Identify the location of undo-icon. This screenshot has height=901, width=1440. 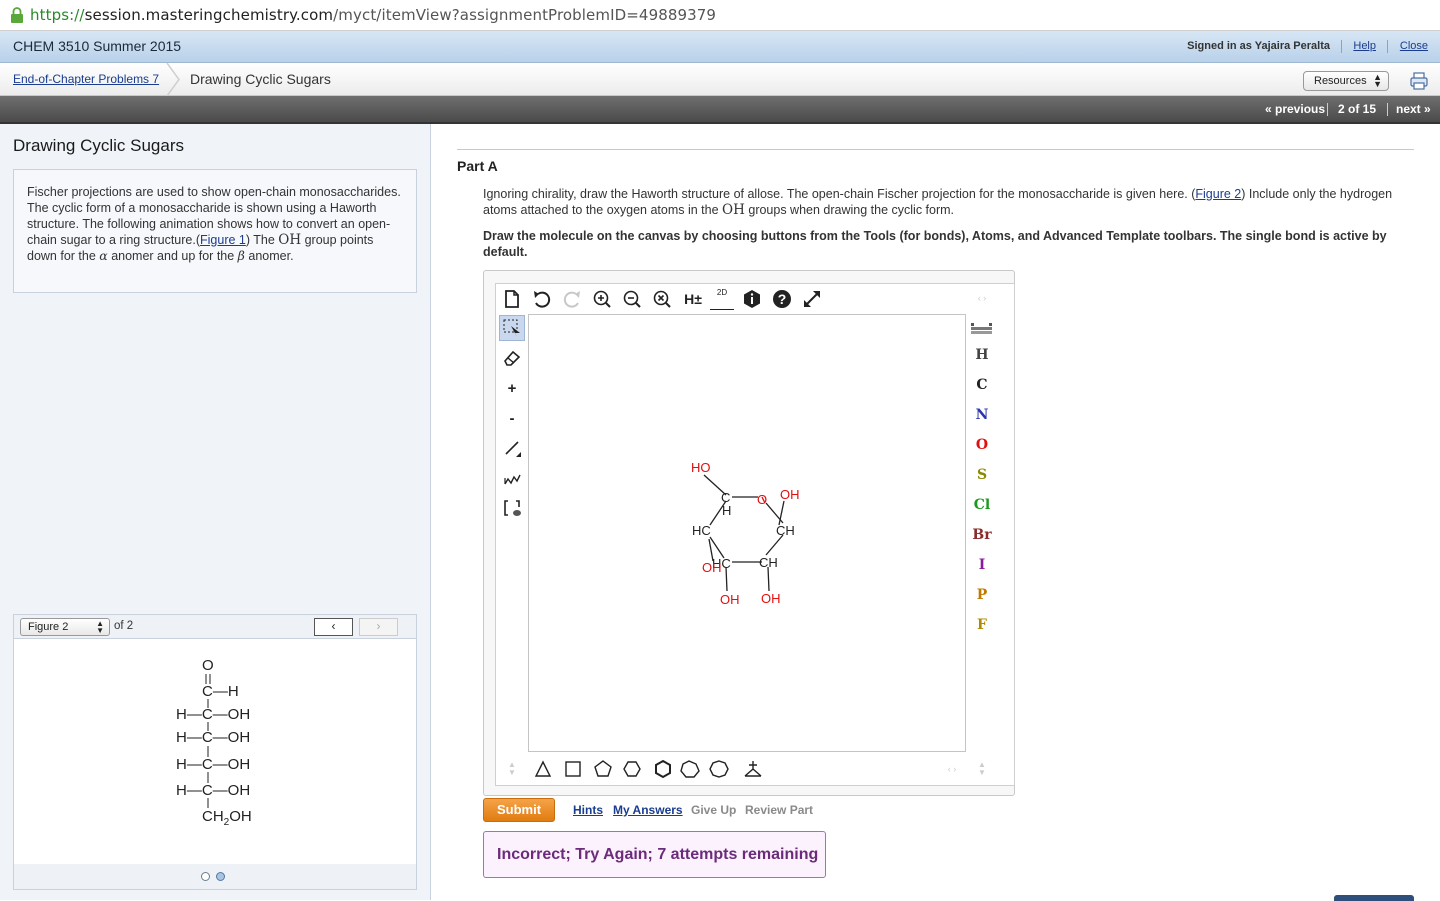
(542, 299).